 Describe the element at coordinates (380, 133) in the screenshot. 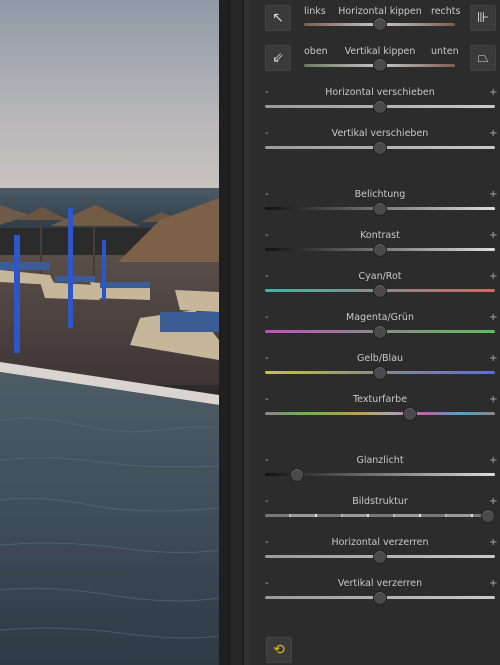

I see `slider-label: Vertikal verschieben` at that location.